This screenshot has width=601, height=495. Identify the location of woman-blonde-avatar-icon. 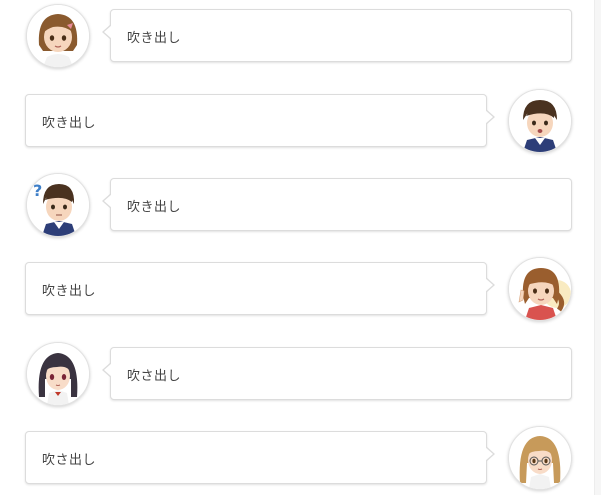
(540, 458).